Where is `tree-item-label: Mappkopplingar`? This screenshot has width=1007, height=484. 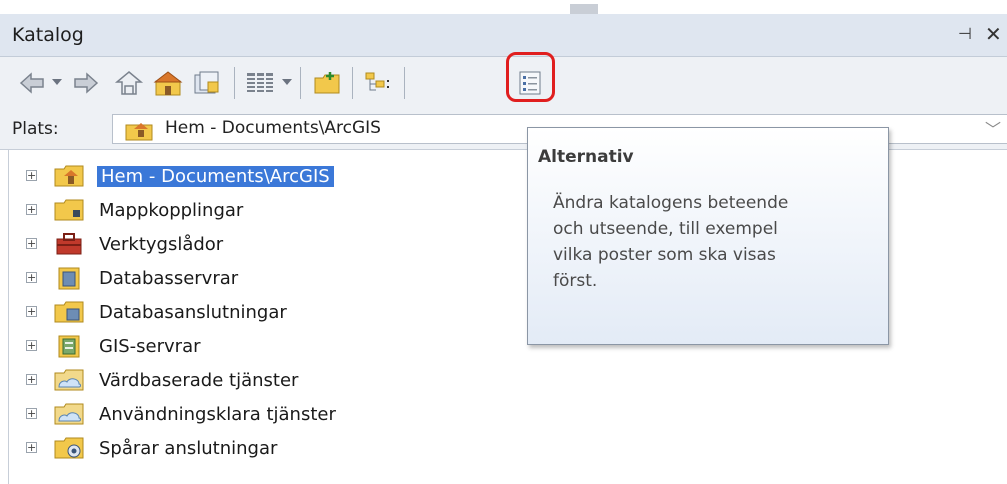 tree-item-label: Mappkopplingar is located at coordinates (171, 210).